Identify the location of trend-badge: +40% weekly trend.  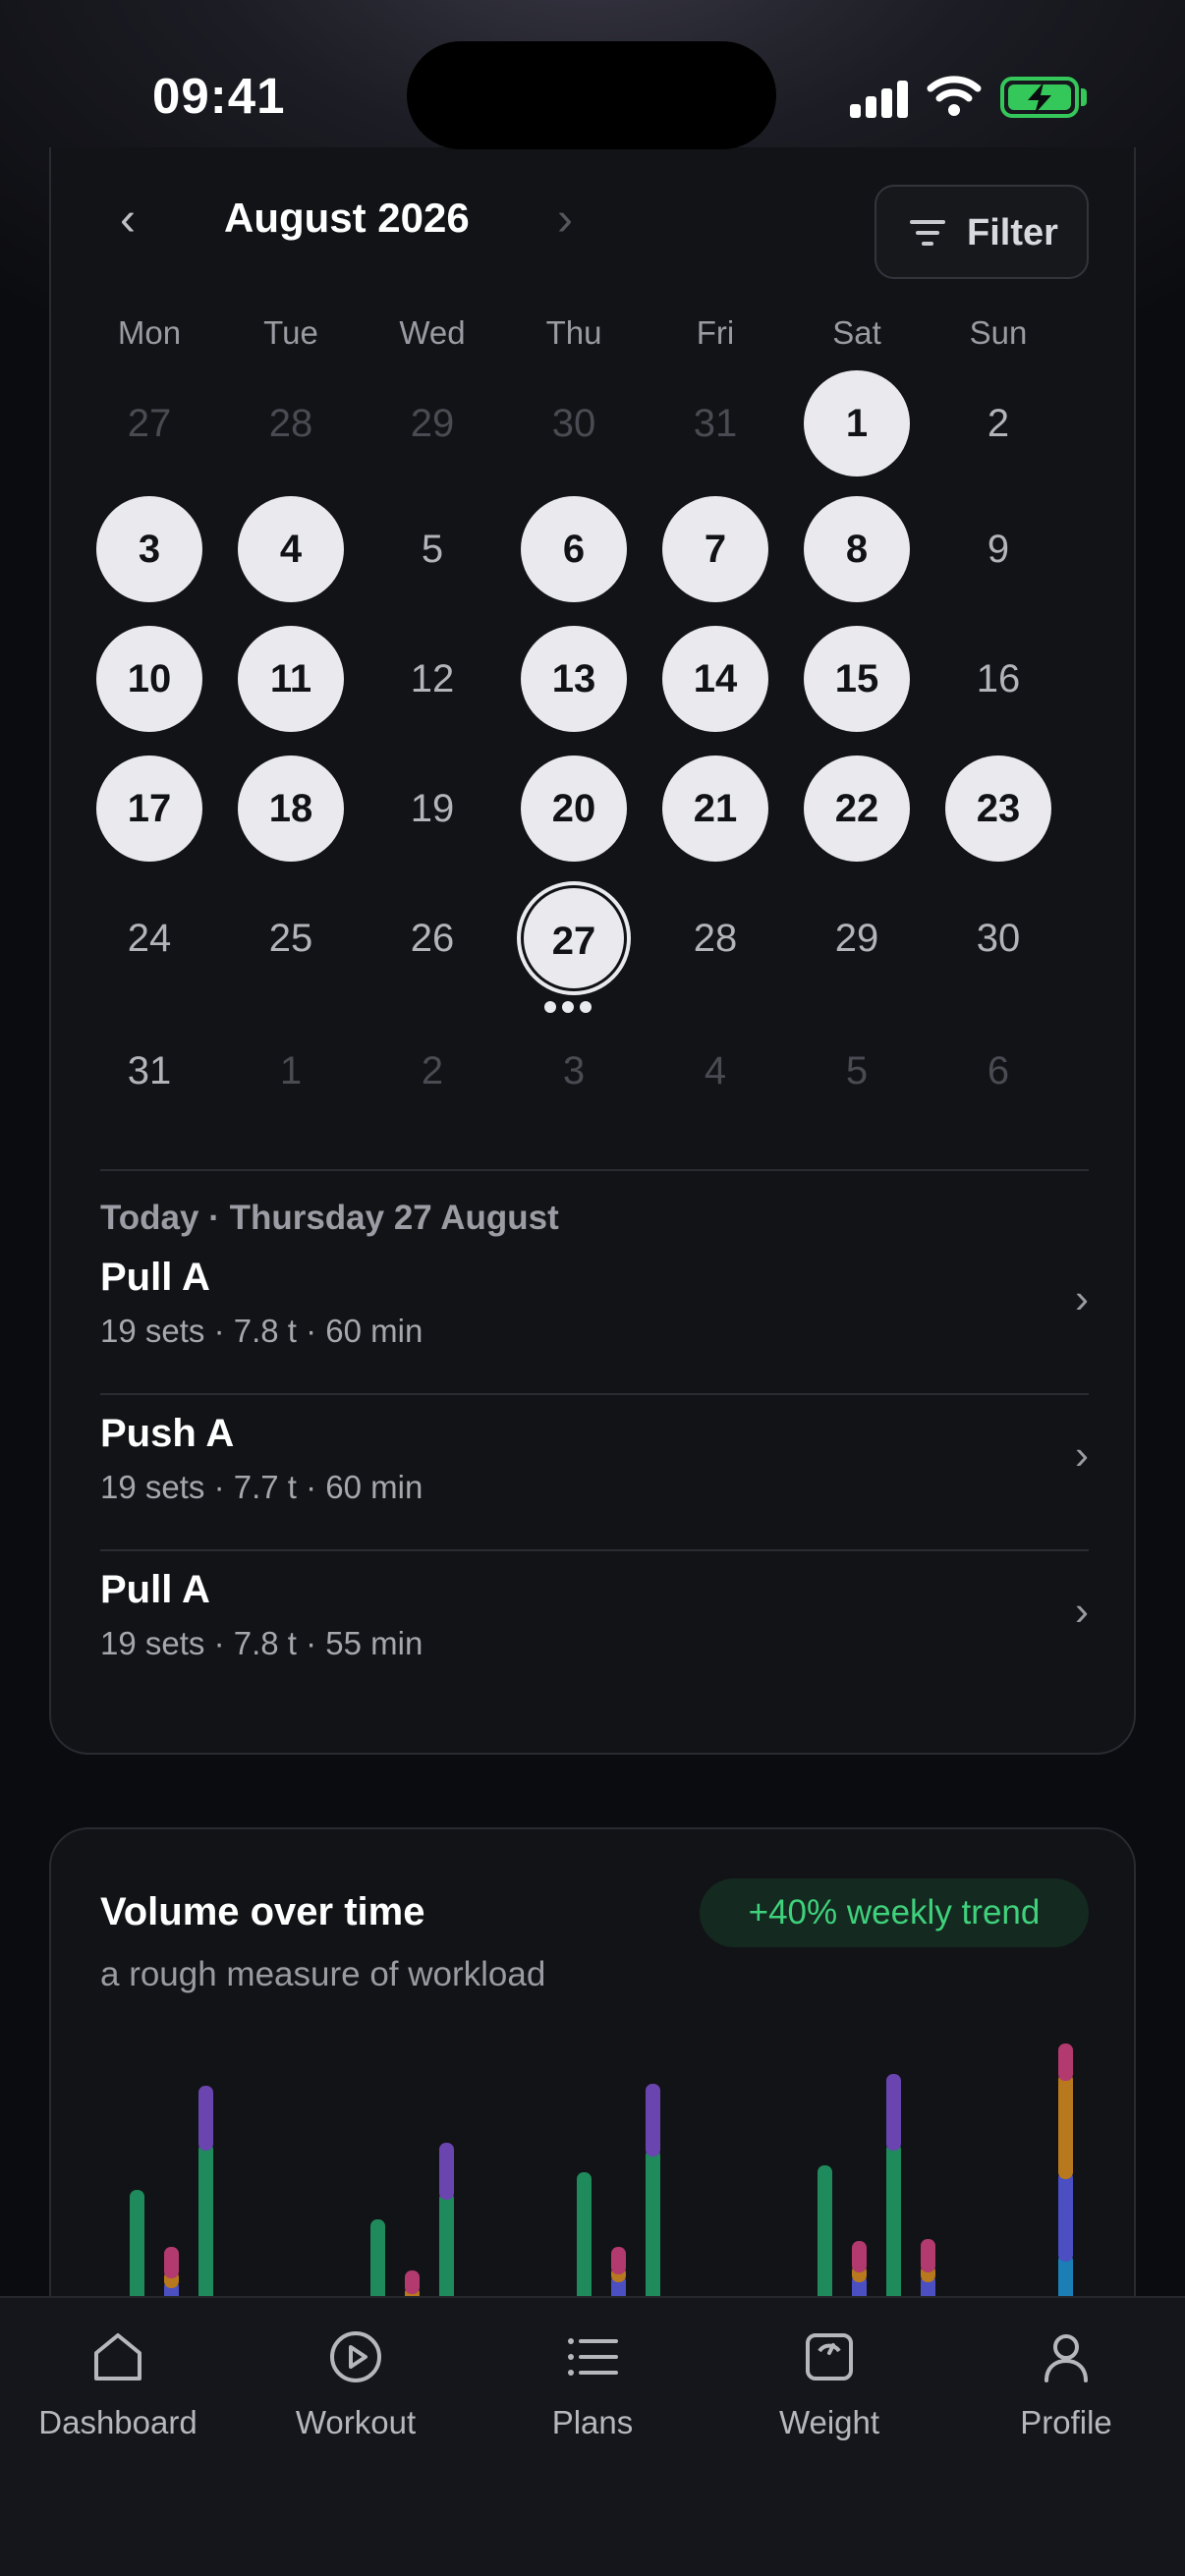
(895, 1912).